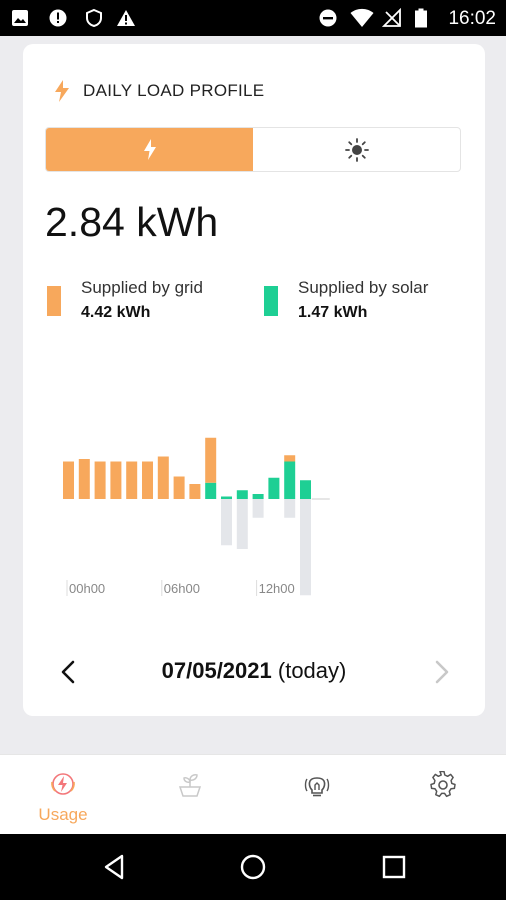 The width and height of the screenshot is (506, 900). What do you see at coordinates (196, 516) in the screenshot?
I see `load-profile-chart: 00h00 06h00 12h00` at bounding box center [196, 516].